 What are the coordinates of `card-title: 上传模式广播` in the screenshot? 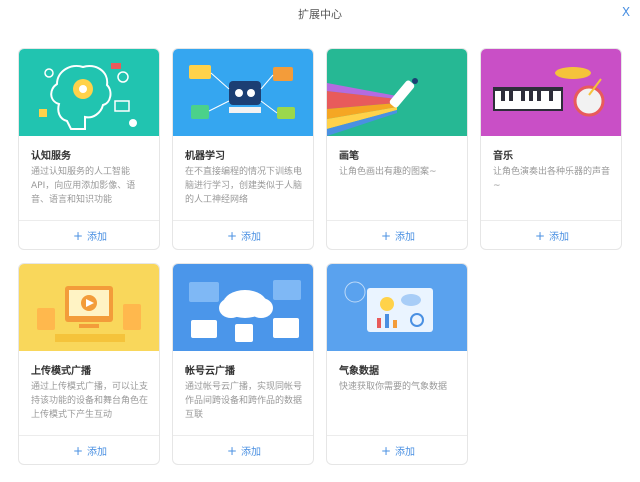 It's located at (61, 371).